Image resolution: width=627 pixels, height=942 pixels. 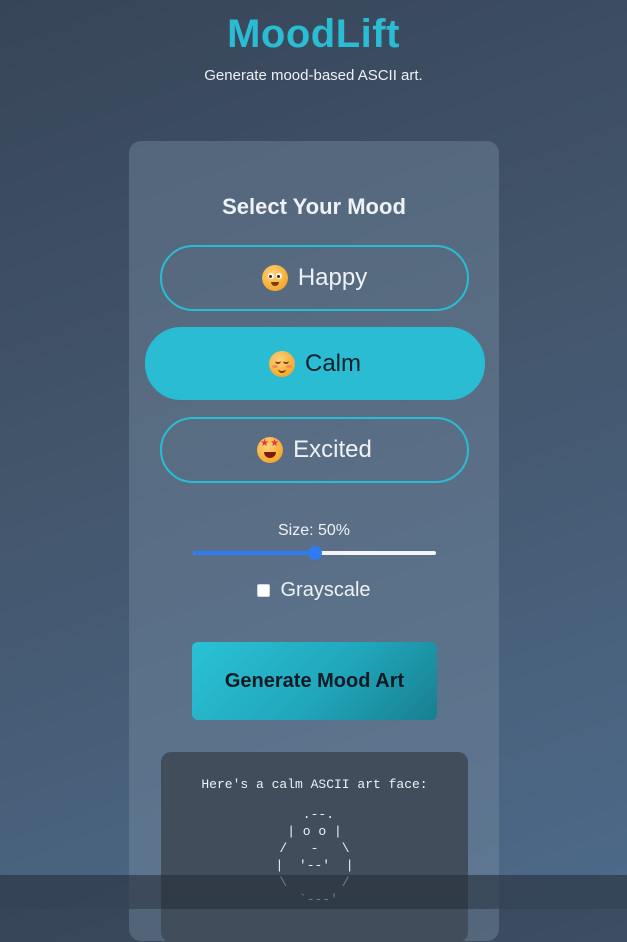 I want to click on mood-button-label: Calm, so click(x=332, y=363).